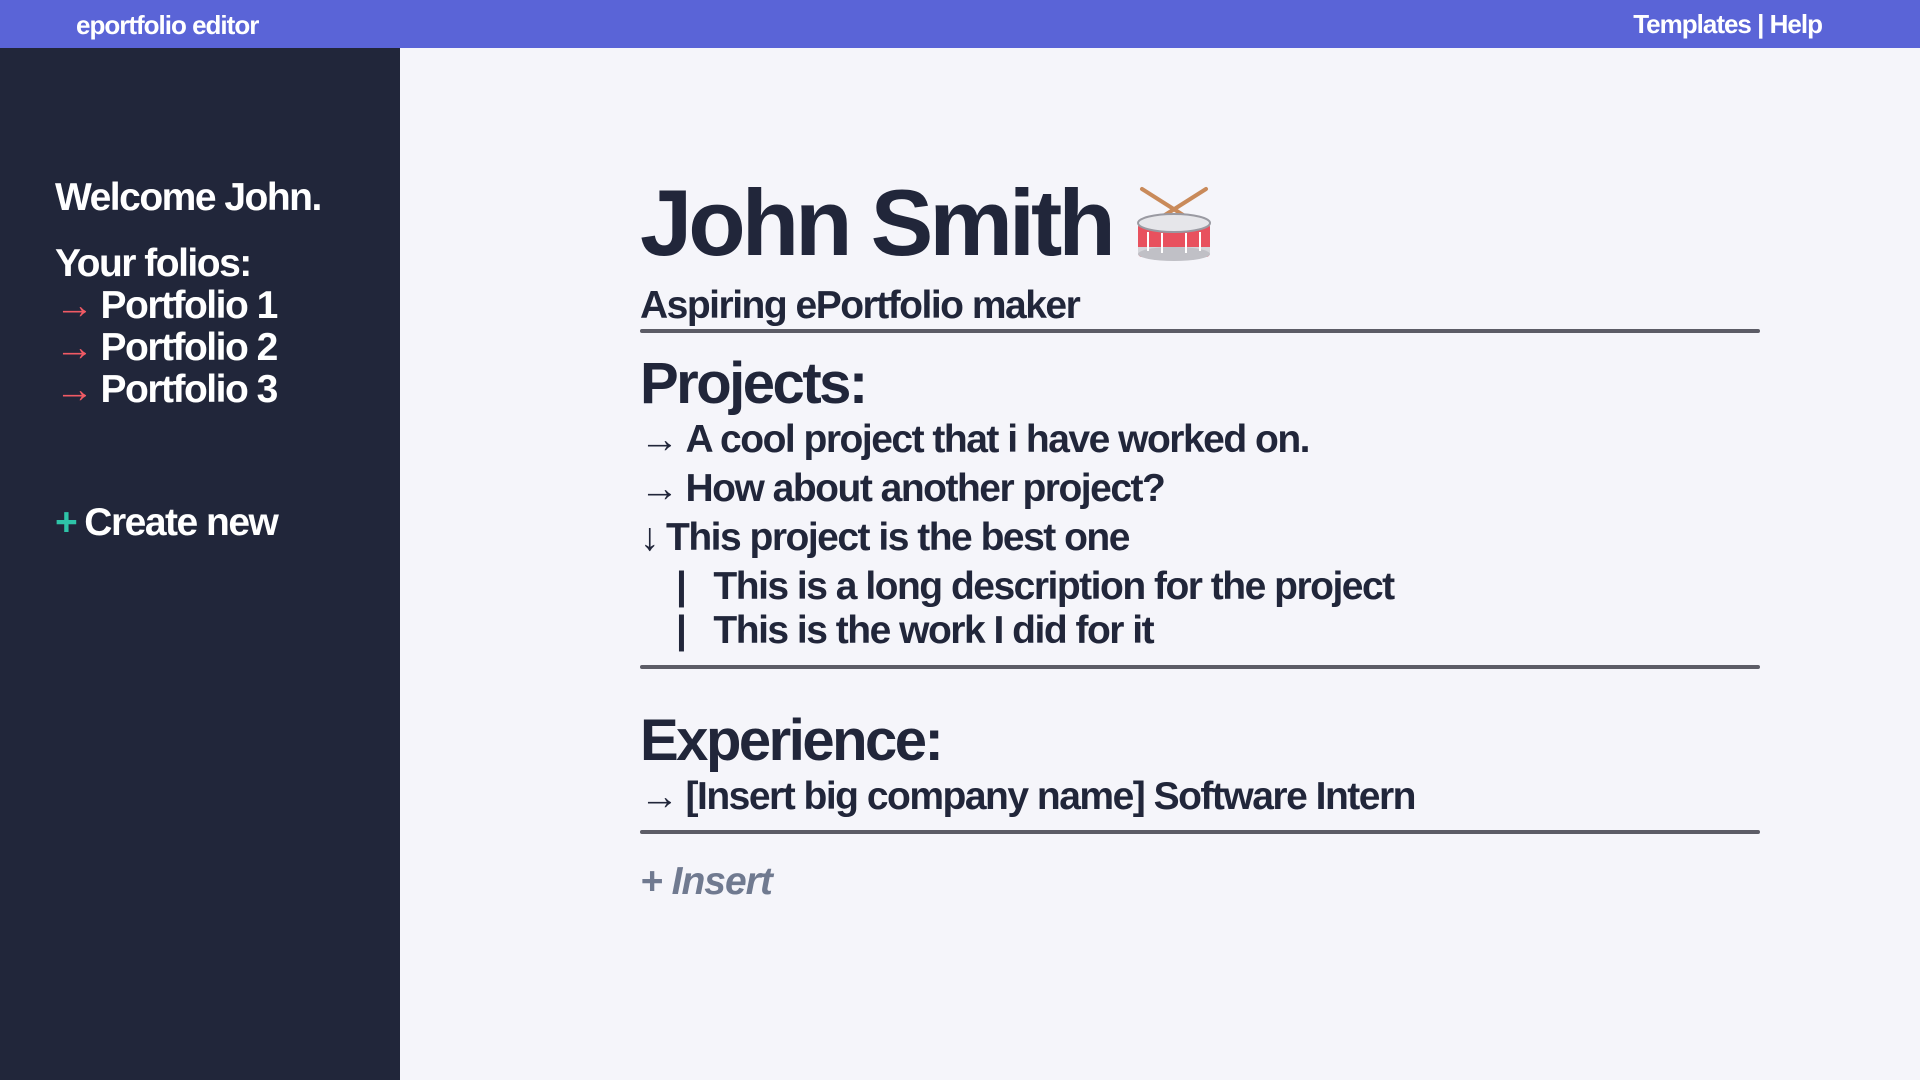 Image resolution: width=1920 pixels, height=1080 pixels. I want to click on templates-link: Templates, so click(1692, 24).